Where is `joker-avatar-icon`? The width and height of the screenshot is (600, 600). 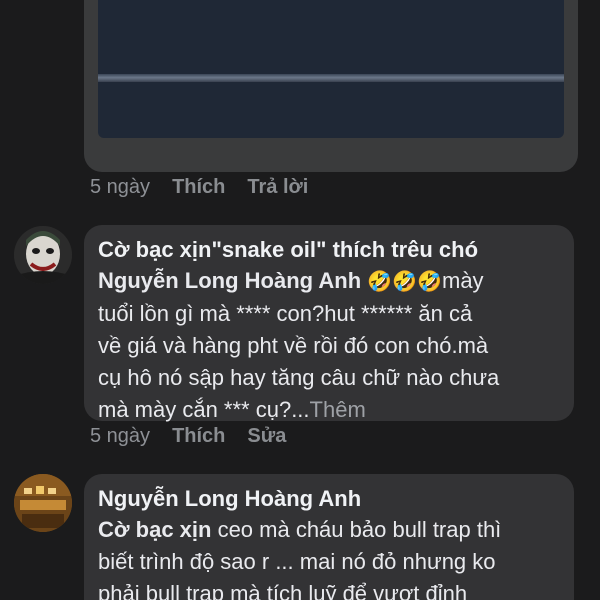 joker-avatar-icon is located at coordinates (43, 255).